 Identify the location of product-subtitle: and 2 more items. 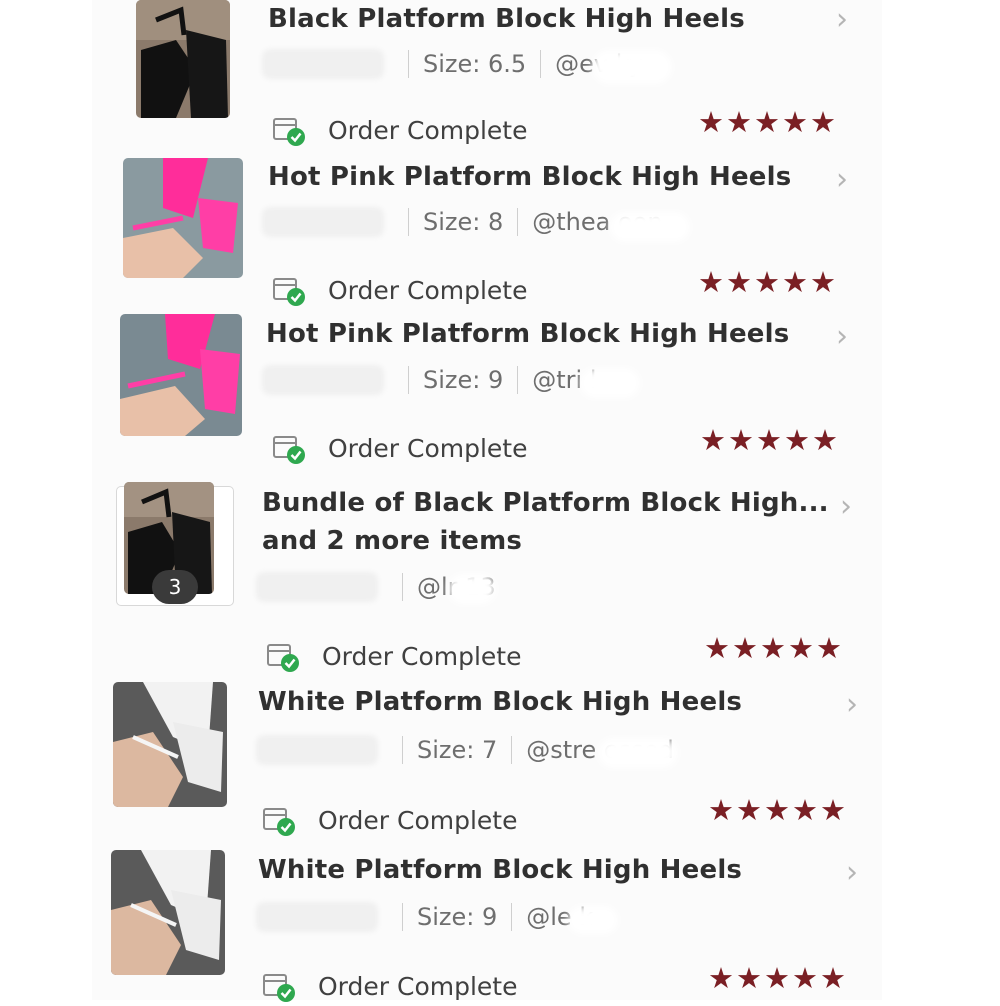
(392, 541).